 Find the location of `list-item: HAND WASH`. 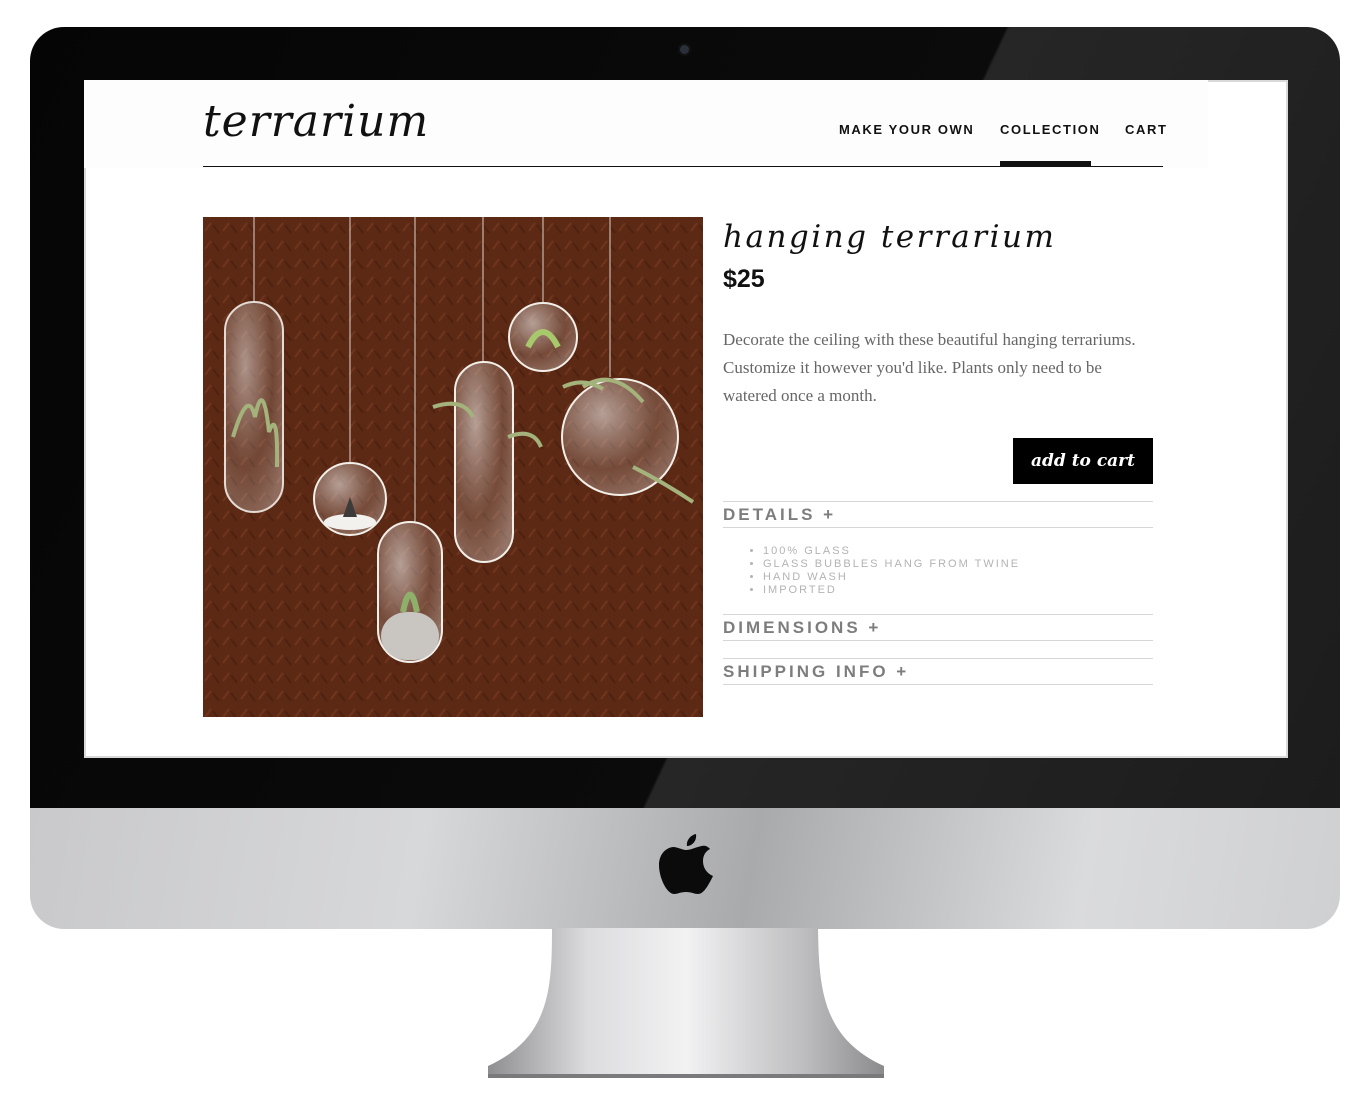

list-item: HAND WASH is located at coordinates (891, 577).